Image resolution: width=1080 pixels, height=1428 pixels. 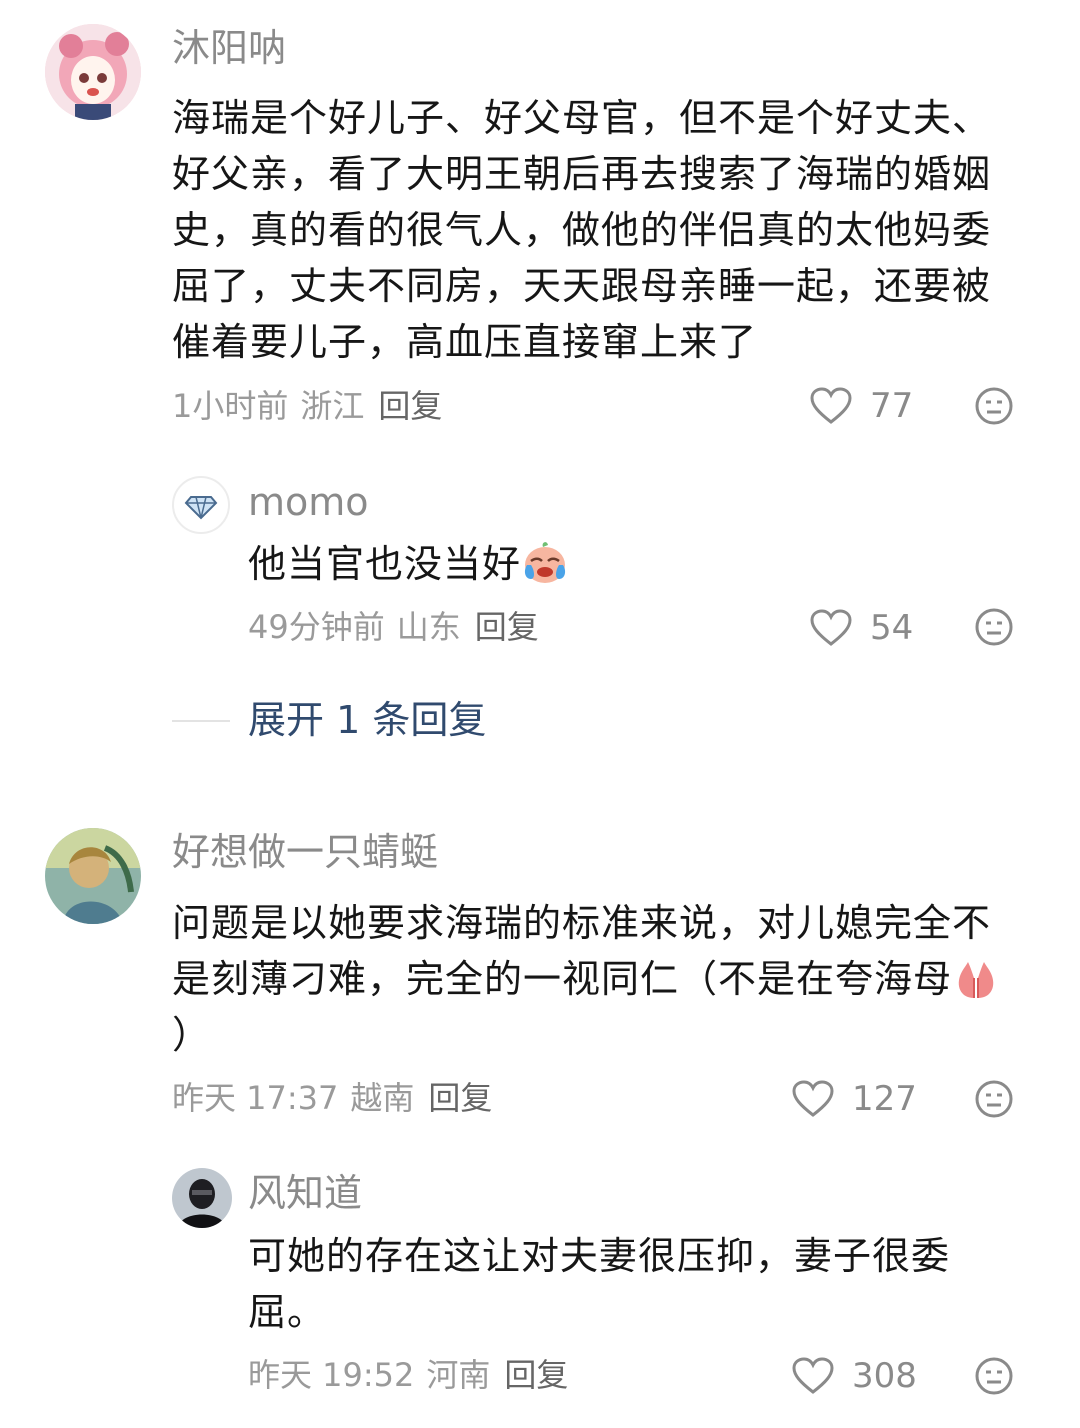 I want to click on like-button: 127, so click(x=854, y=1099).